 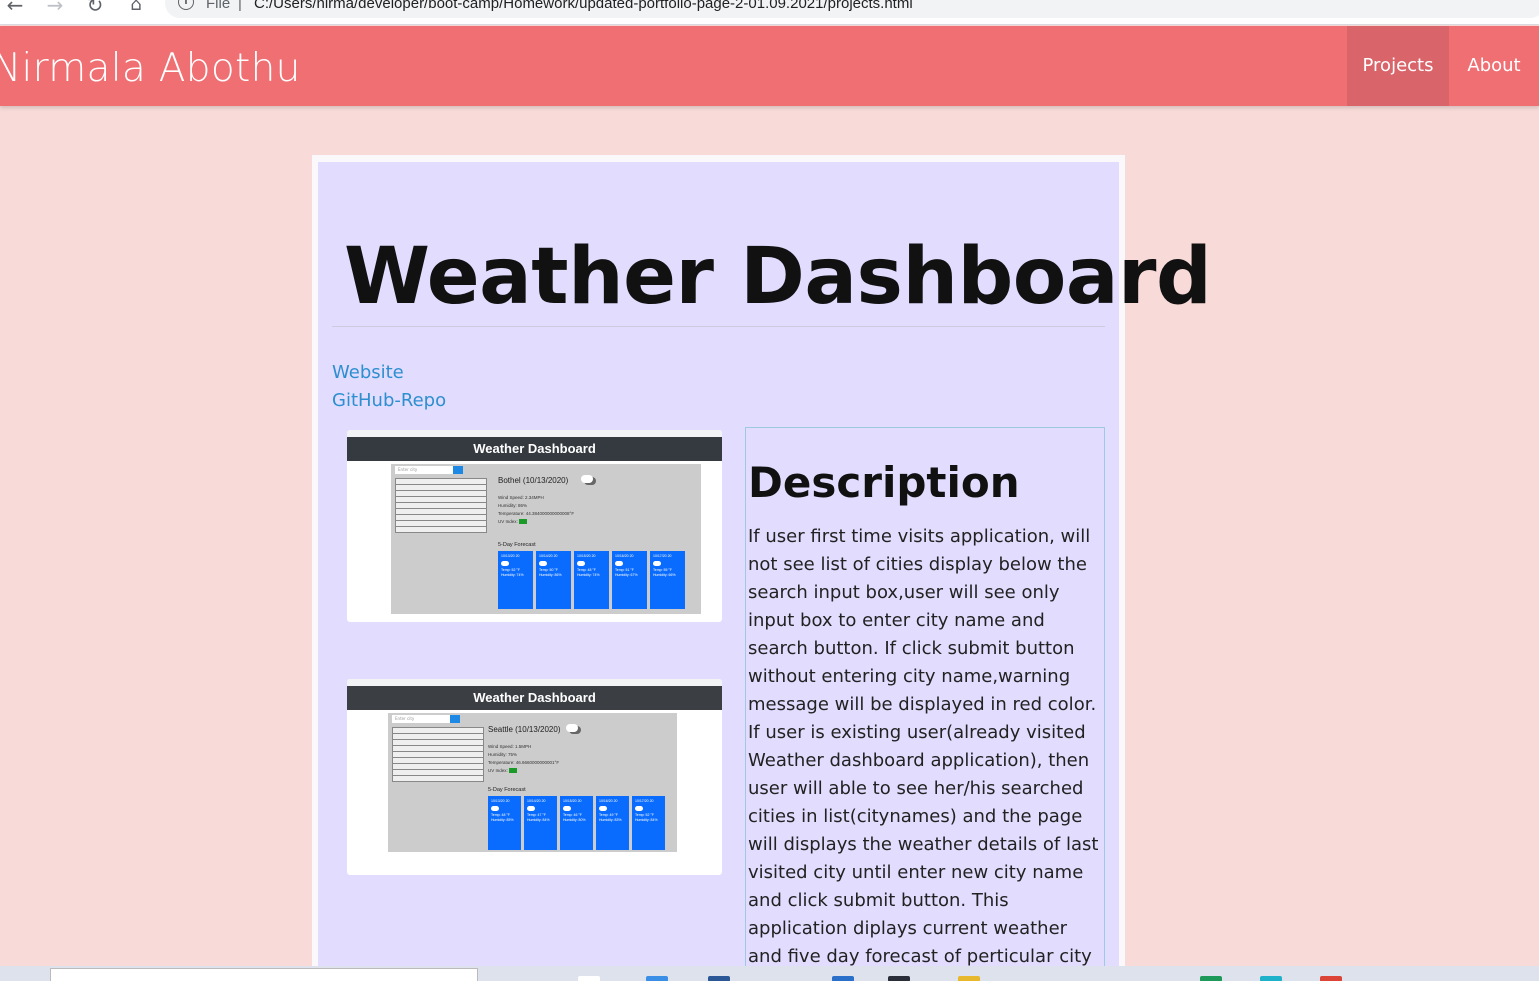 I want to click on site-brand: Nirmala Abothu, so click(x=150, y=68).